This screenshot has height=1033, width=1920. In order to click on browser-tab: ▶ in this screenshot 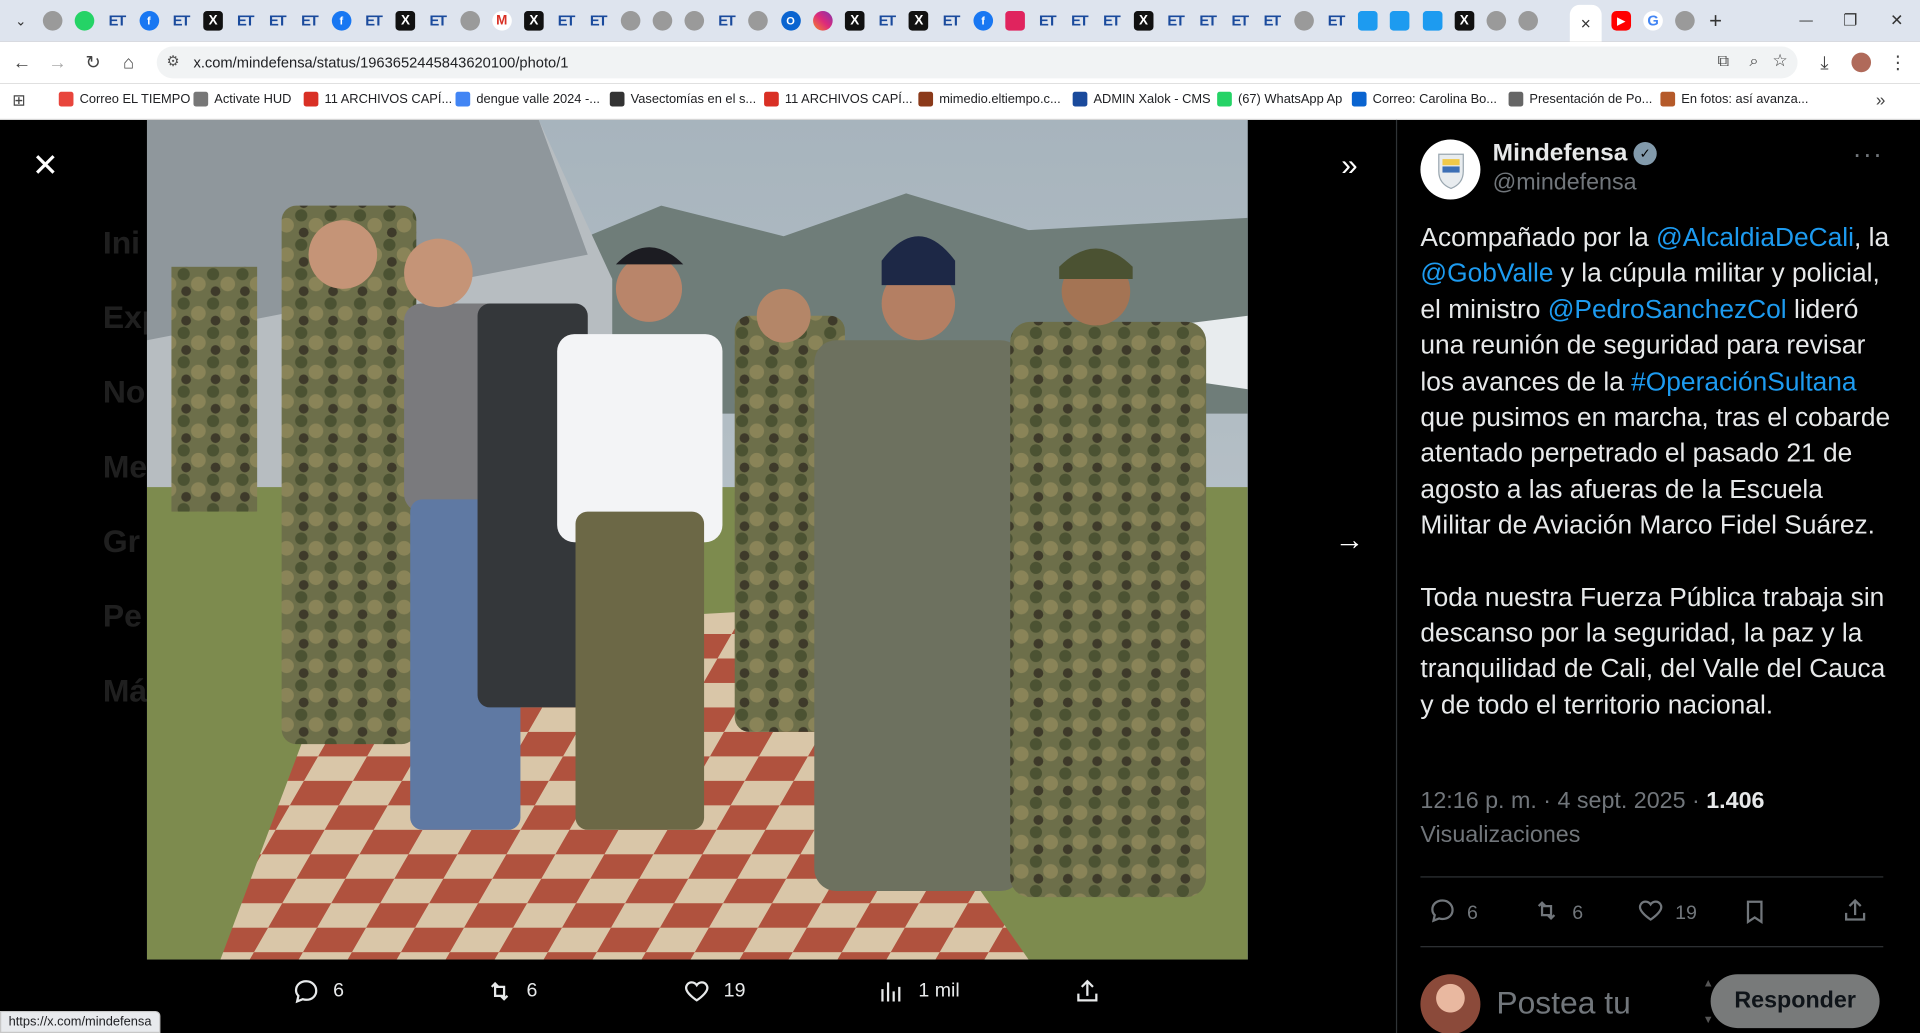, I will do `click(1621, 20)`.